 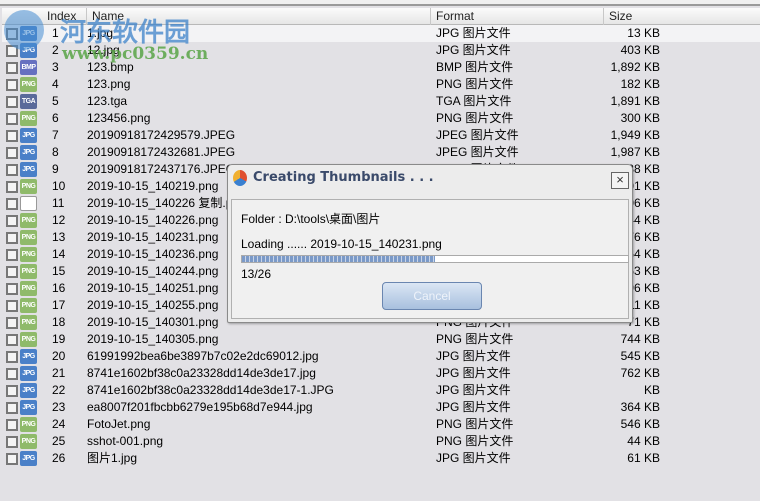 What do you see at coordinates (119, 424) in the screenshot?
I see `row-name: FotoJet.png` at bounding box center [119, 424].